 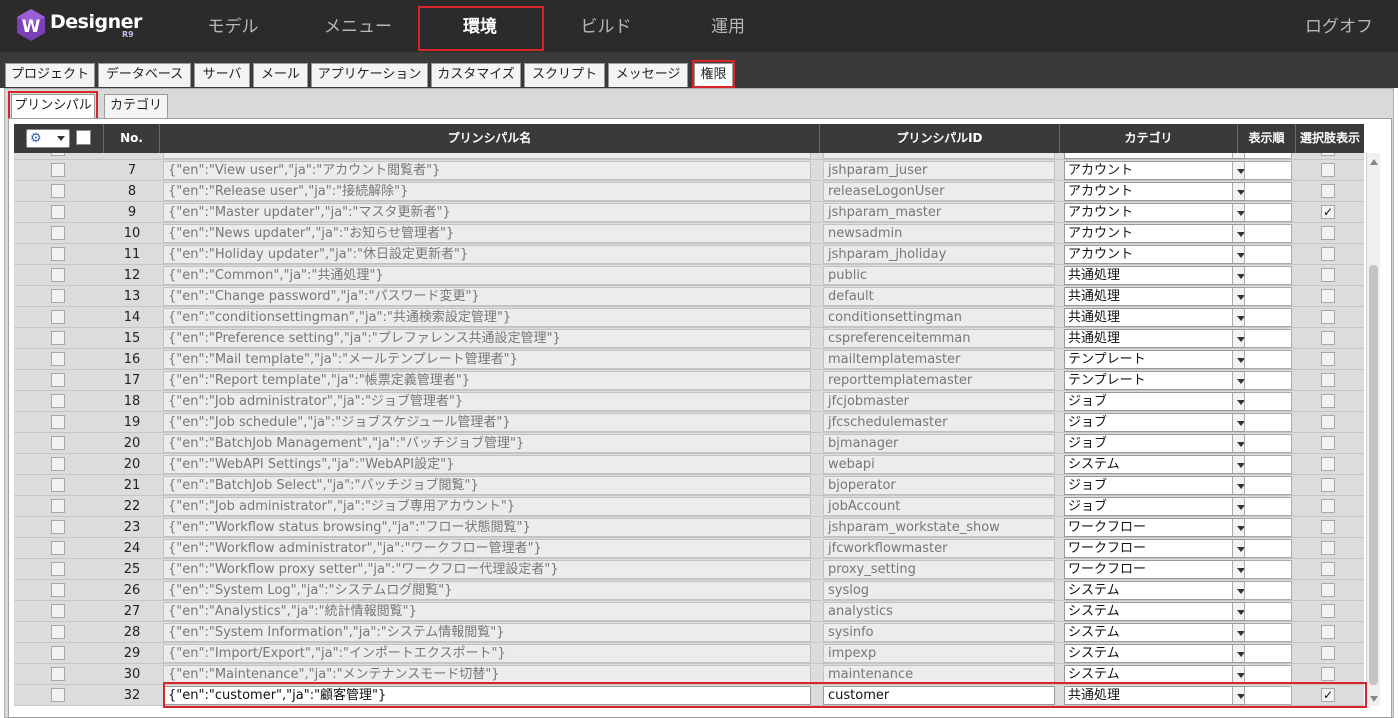 What do you see at coordinates (648, 75) in the screenshot?
I see `tab-message: メッセージ` at bounding box center [648, 75].